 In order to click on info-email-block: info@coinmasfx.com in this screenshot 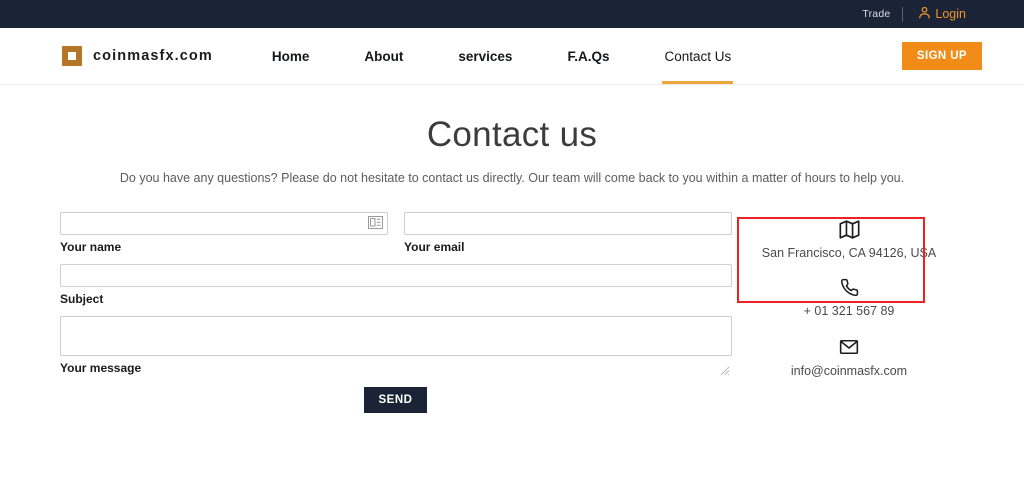, I will do `click(849, 356)`.